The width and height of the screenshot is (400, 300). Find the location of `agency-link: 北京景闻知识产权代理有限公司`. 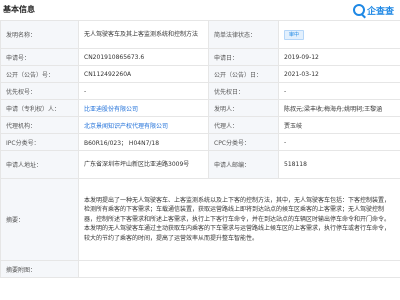

agency-link: 北京景闻知识产权代理有限公司 is located at coordinates (143, 125).